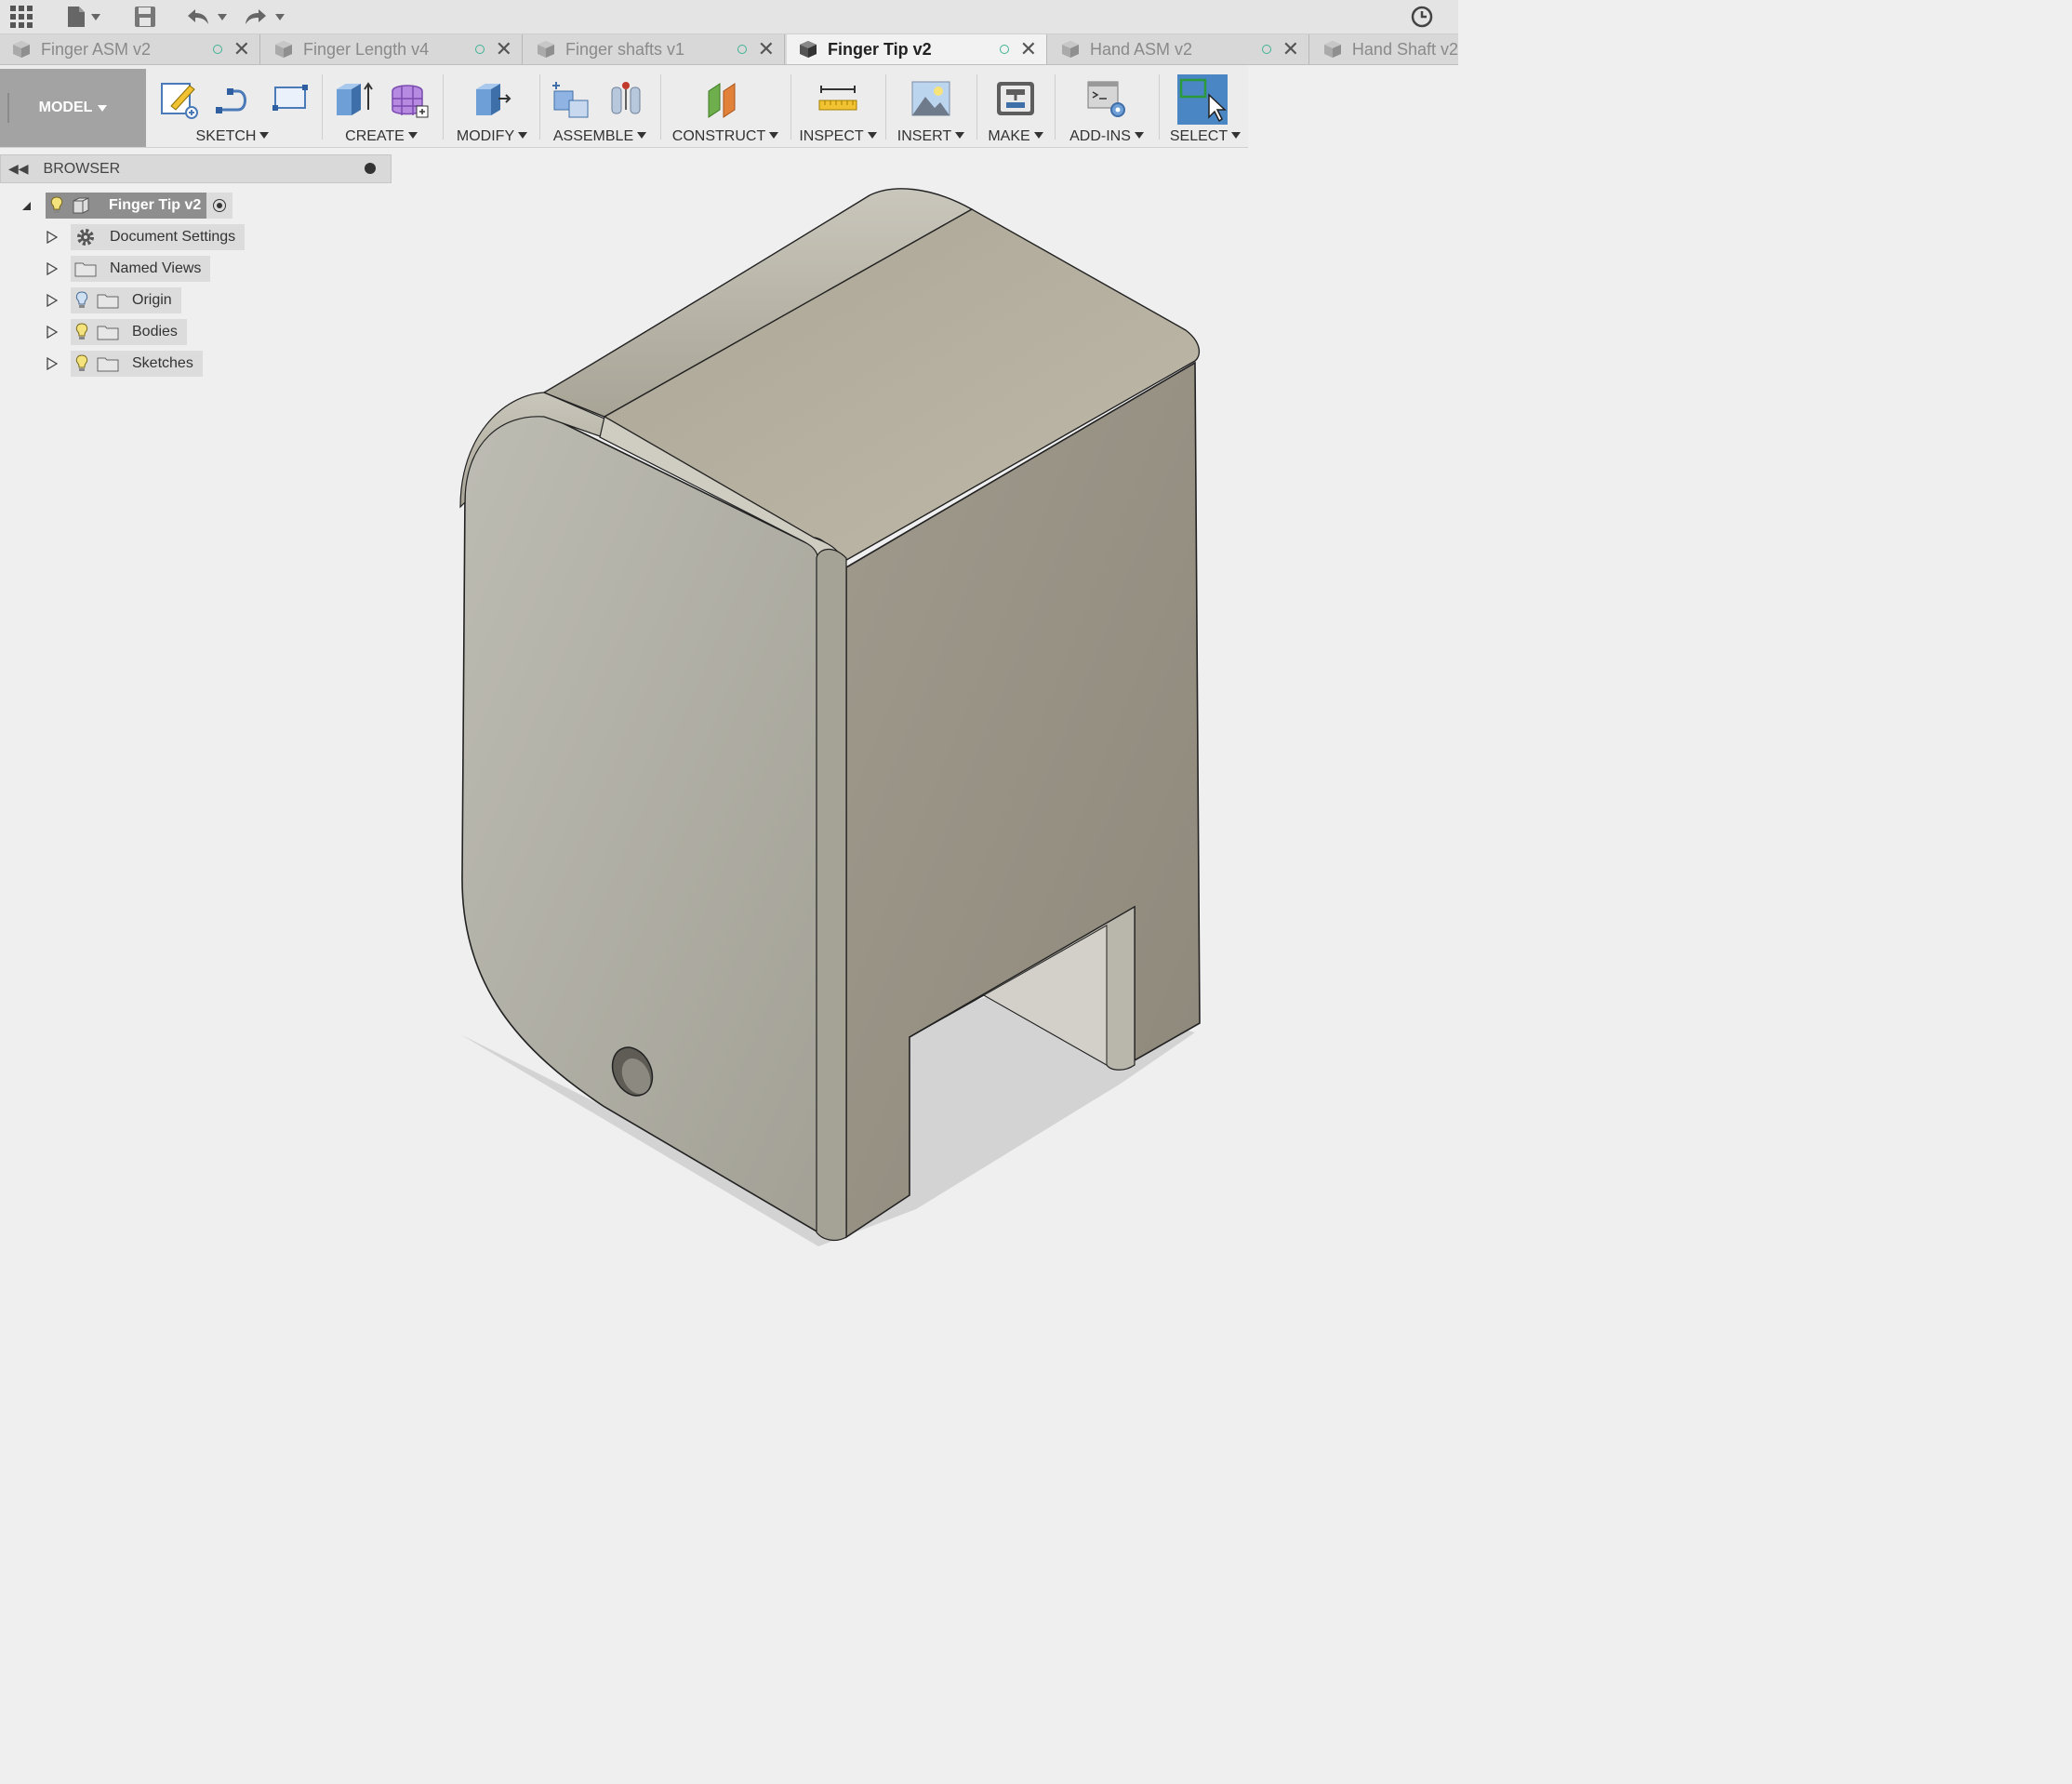  I want to click on extrude-icon, so click(353, 98).